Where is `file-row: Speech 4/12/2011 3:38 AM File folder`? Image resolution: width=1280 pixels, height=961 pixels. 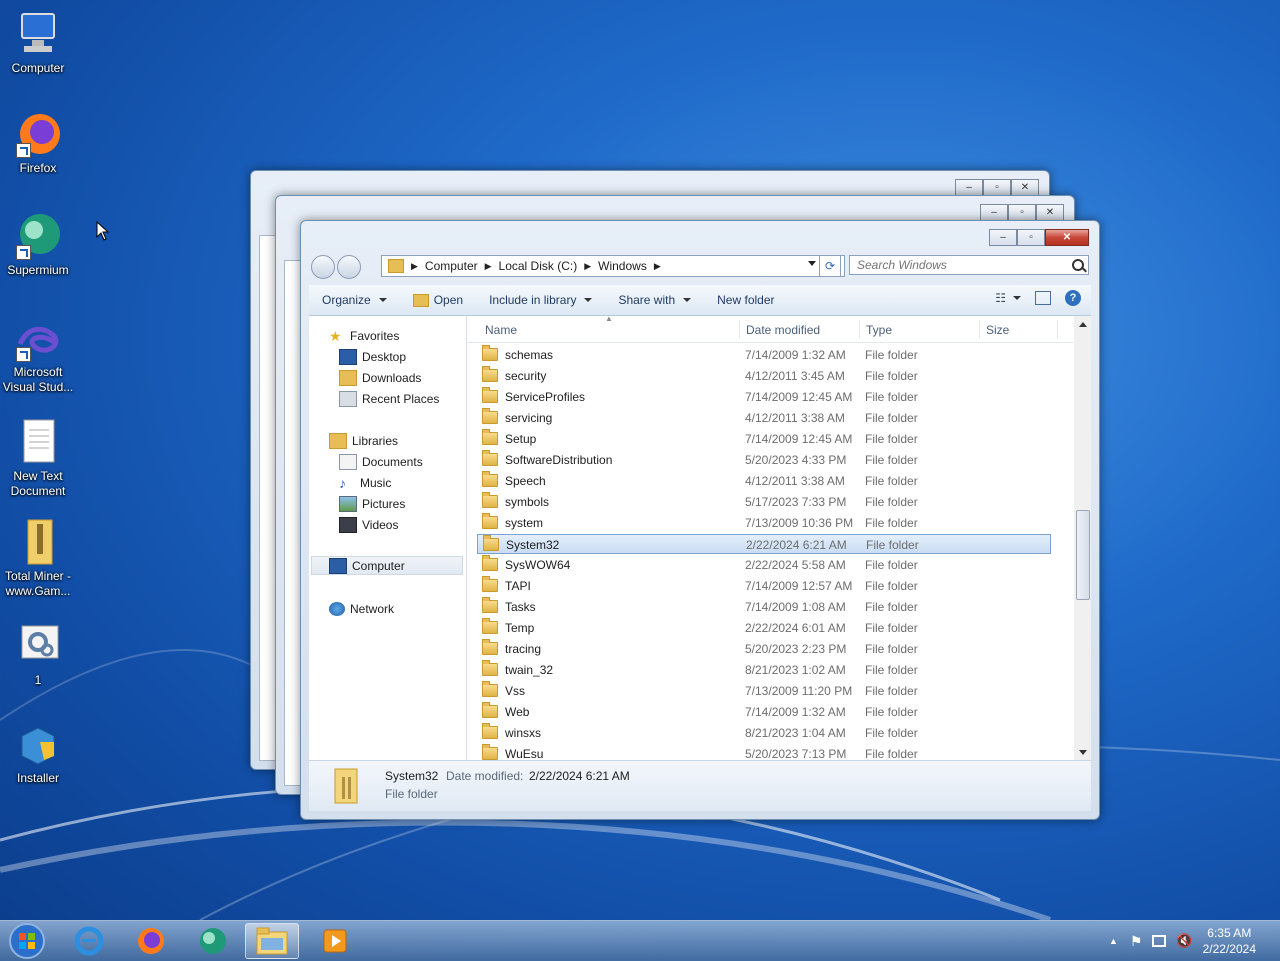 file-row: Speech 4/12/2011 3:38 AM File folder is located at coordinates (764, 481).